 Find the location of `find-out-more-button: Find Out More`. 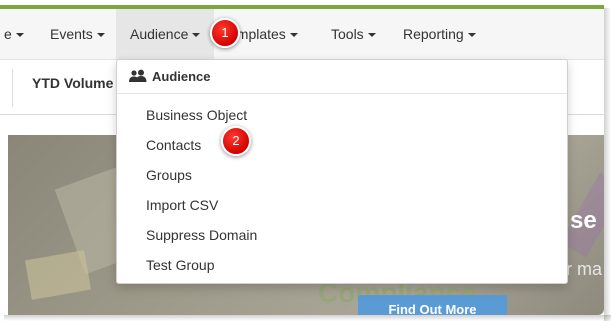

find-out-more-button: Find Out More is located at coordinates (432, 305).